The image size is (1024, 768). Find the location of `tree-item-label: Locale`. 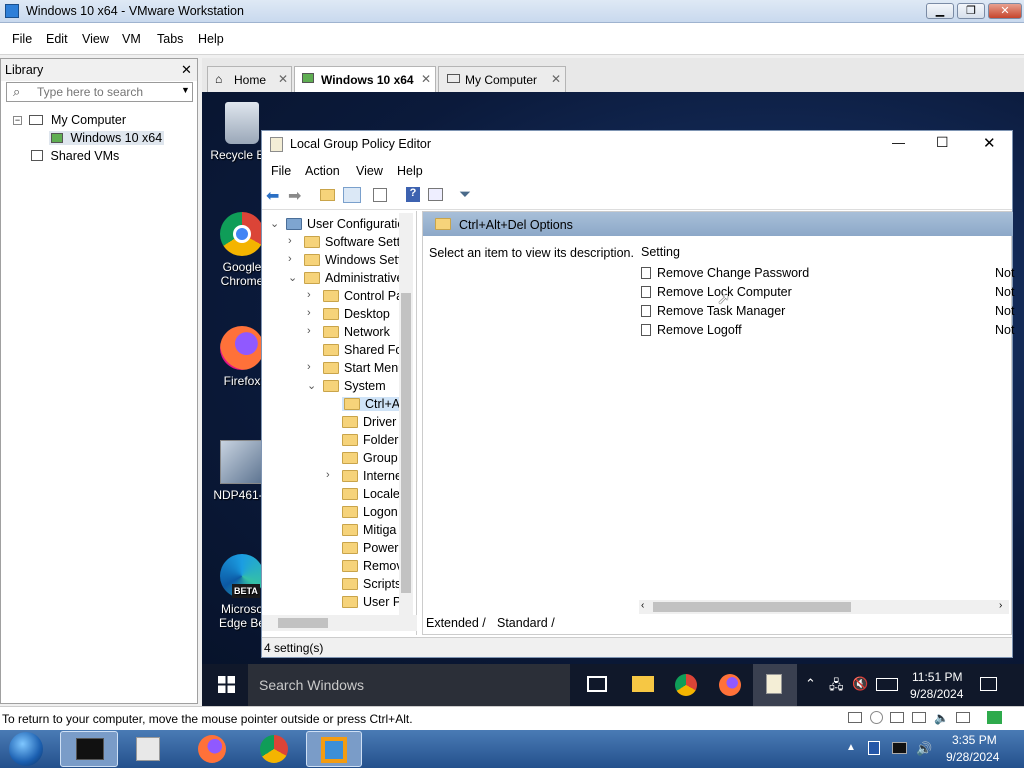

tree-item-label: Locale is located at coordinates (381, 494).